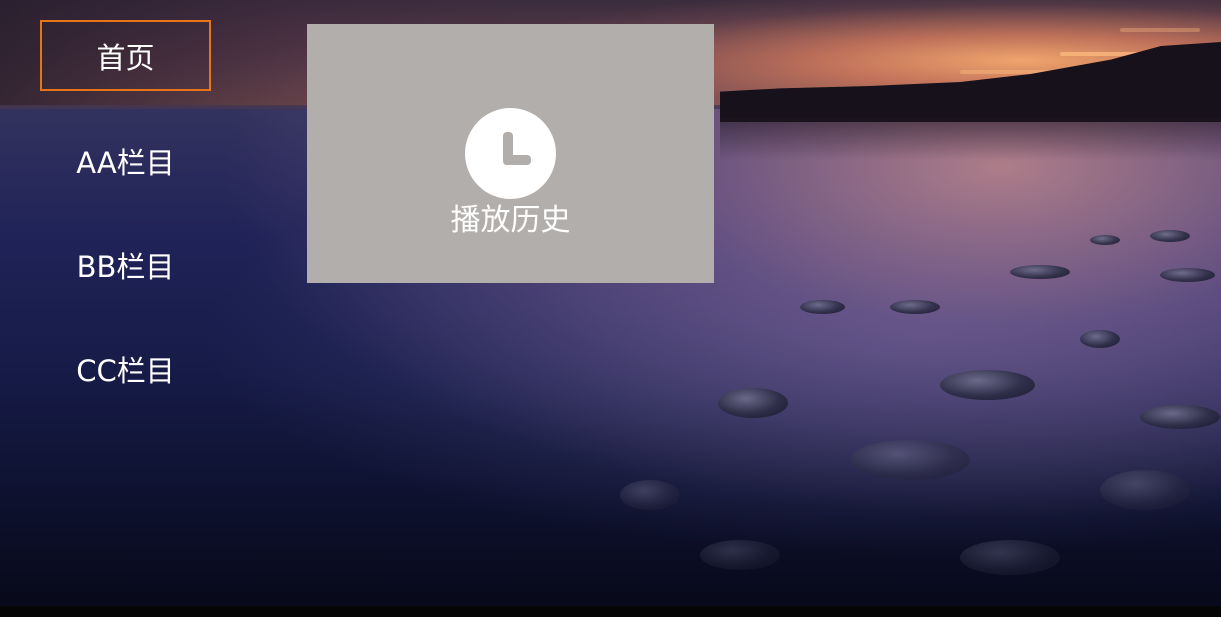  I want to click on clock-icon, so click(510, 153).